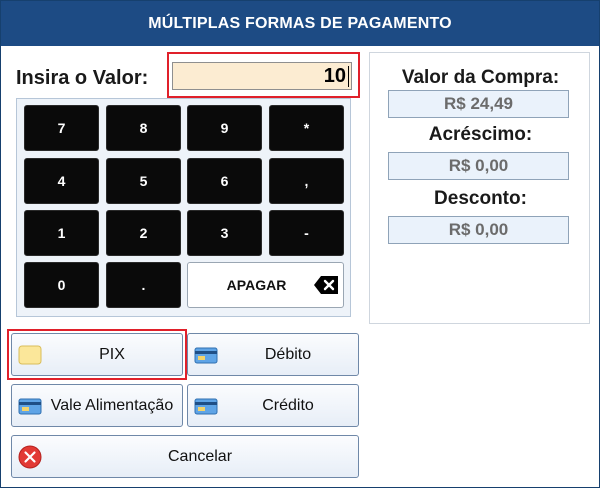 Image resolution: width=600 pixels, height=488 pixels. I want to click on key-7: 7, so click(61, 128).